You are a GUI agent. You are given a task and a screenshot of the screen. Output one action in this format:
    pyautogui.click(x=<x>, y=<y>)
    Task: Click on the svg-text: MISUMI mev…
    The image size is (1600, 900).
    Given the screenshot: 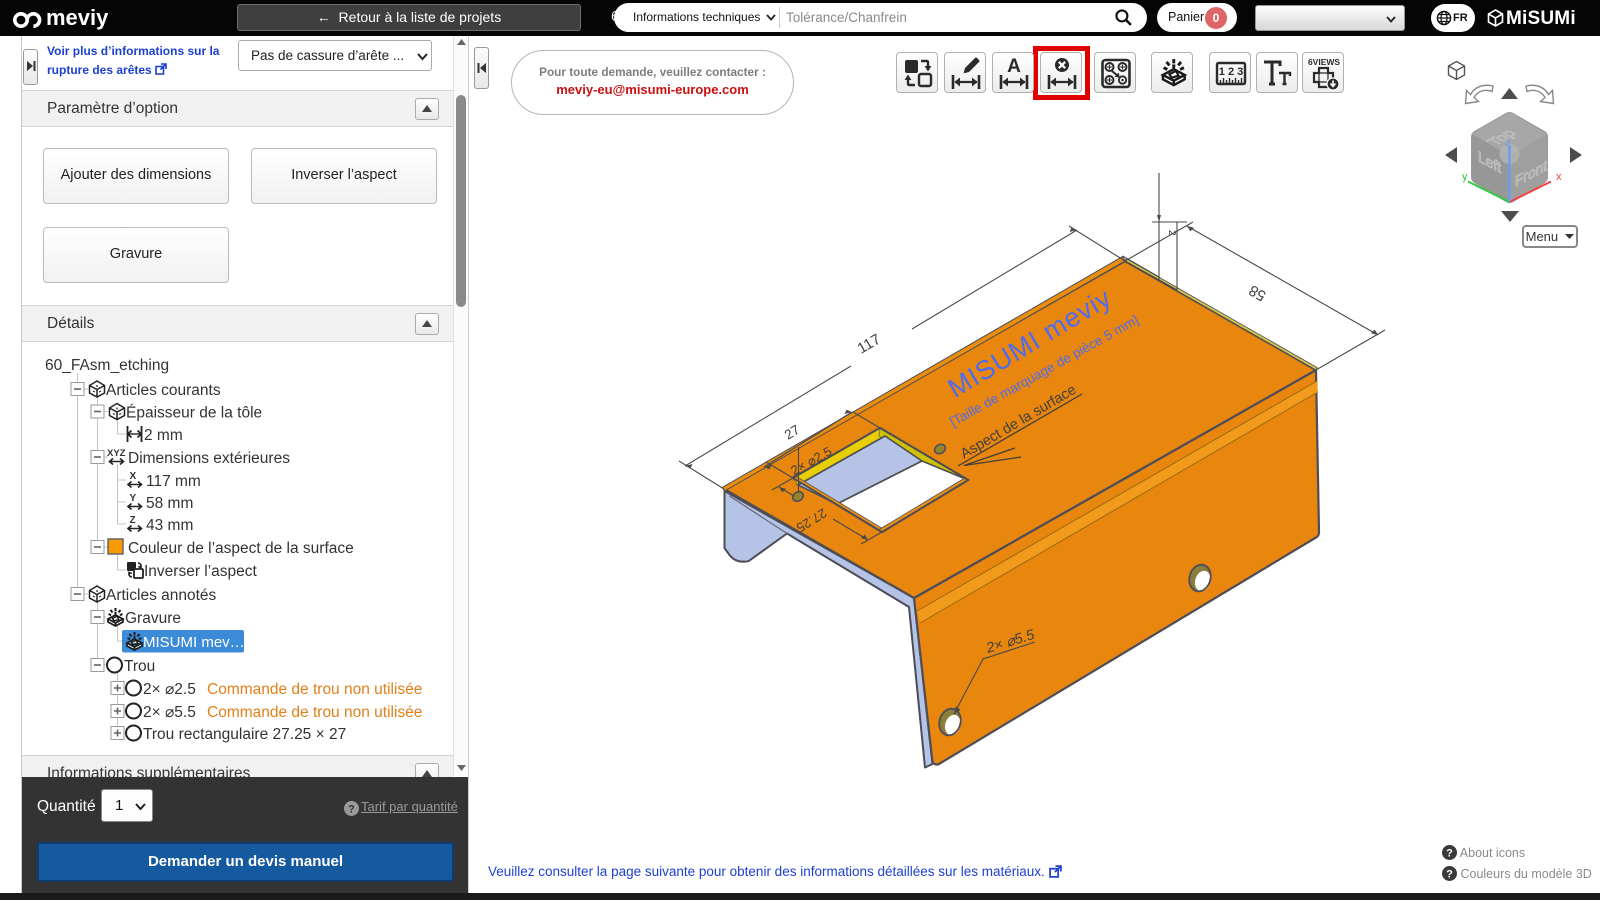 What is the action you would take?
    pyautogui.click(x=194, y=642)
    